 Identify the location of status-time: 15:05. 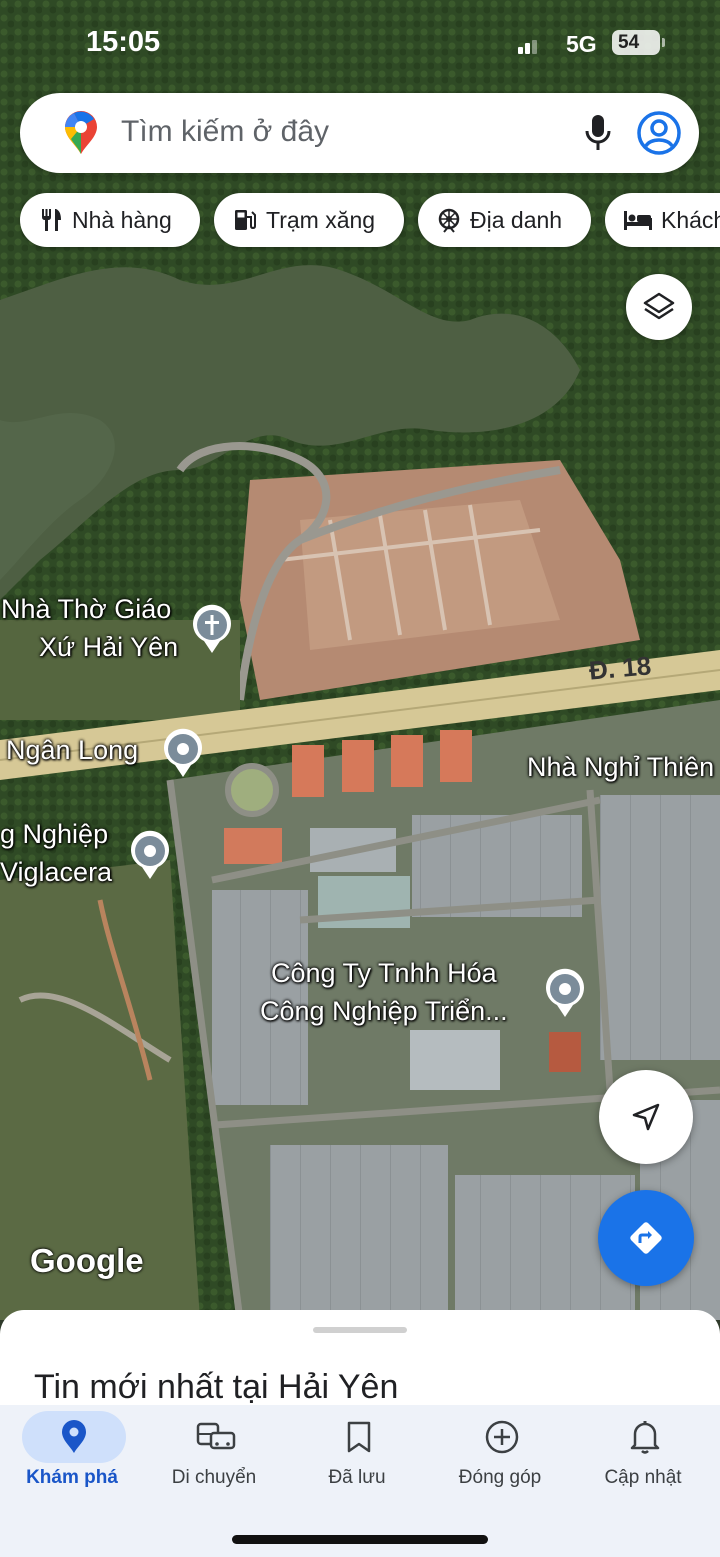
(123, 42).